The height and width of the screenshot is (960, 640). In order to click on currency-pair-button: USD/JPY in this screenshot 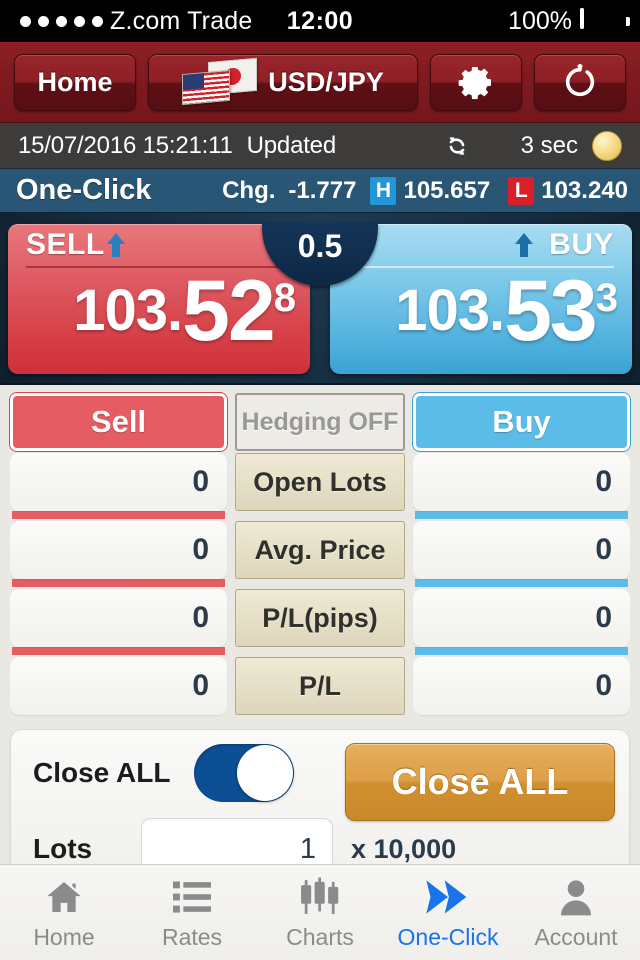, I will do `click(283, 82)`.